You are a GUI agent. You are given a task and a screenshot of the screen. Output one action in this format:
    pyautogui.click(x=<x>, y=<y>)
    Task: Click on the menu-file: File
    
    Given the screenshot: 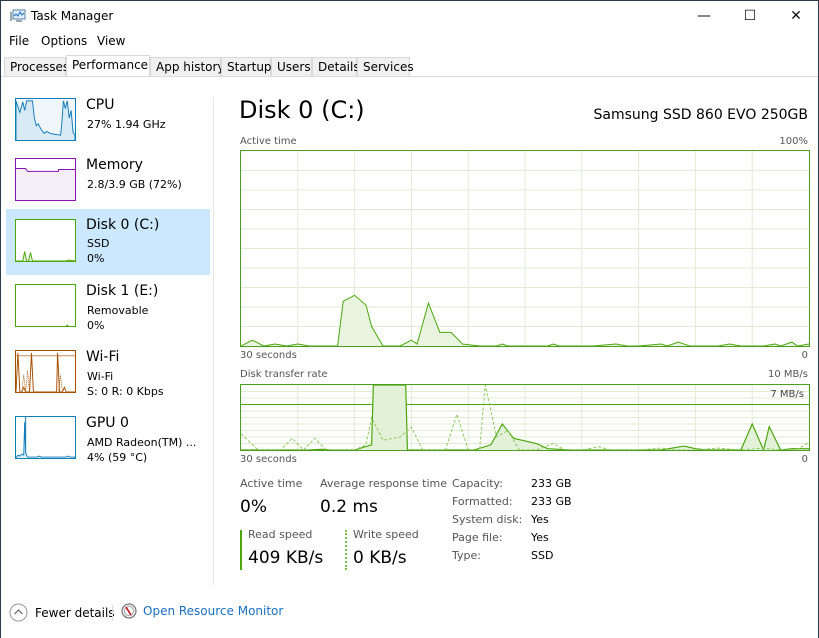 What is the action you would take?
    pyautogui.click(x=19, y=41)
    